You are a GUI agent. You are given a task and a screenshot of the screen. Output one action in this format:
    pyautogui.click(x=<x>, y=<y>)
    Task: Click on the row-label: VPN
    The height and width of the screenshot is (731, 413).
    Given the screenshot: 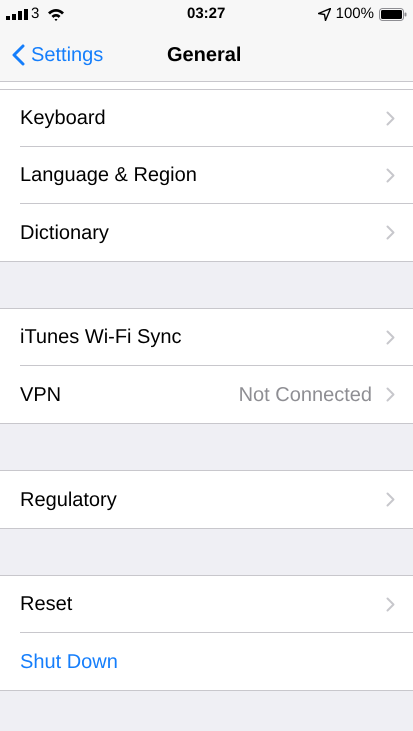 What is the action you would take?
    pyautogui.click(x=41, y=395)
    